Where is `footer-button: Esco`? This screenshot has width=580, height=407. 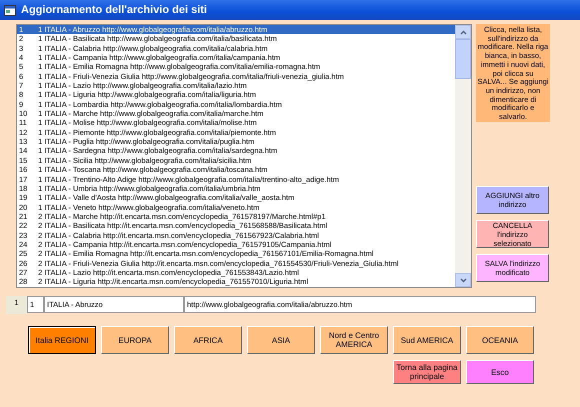 footer-button: Esco is located at coordinates (500, 372).